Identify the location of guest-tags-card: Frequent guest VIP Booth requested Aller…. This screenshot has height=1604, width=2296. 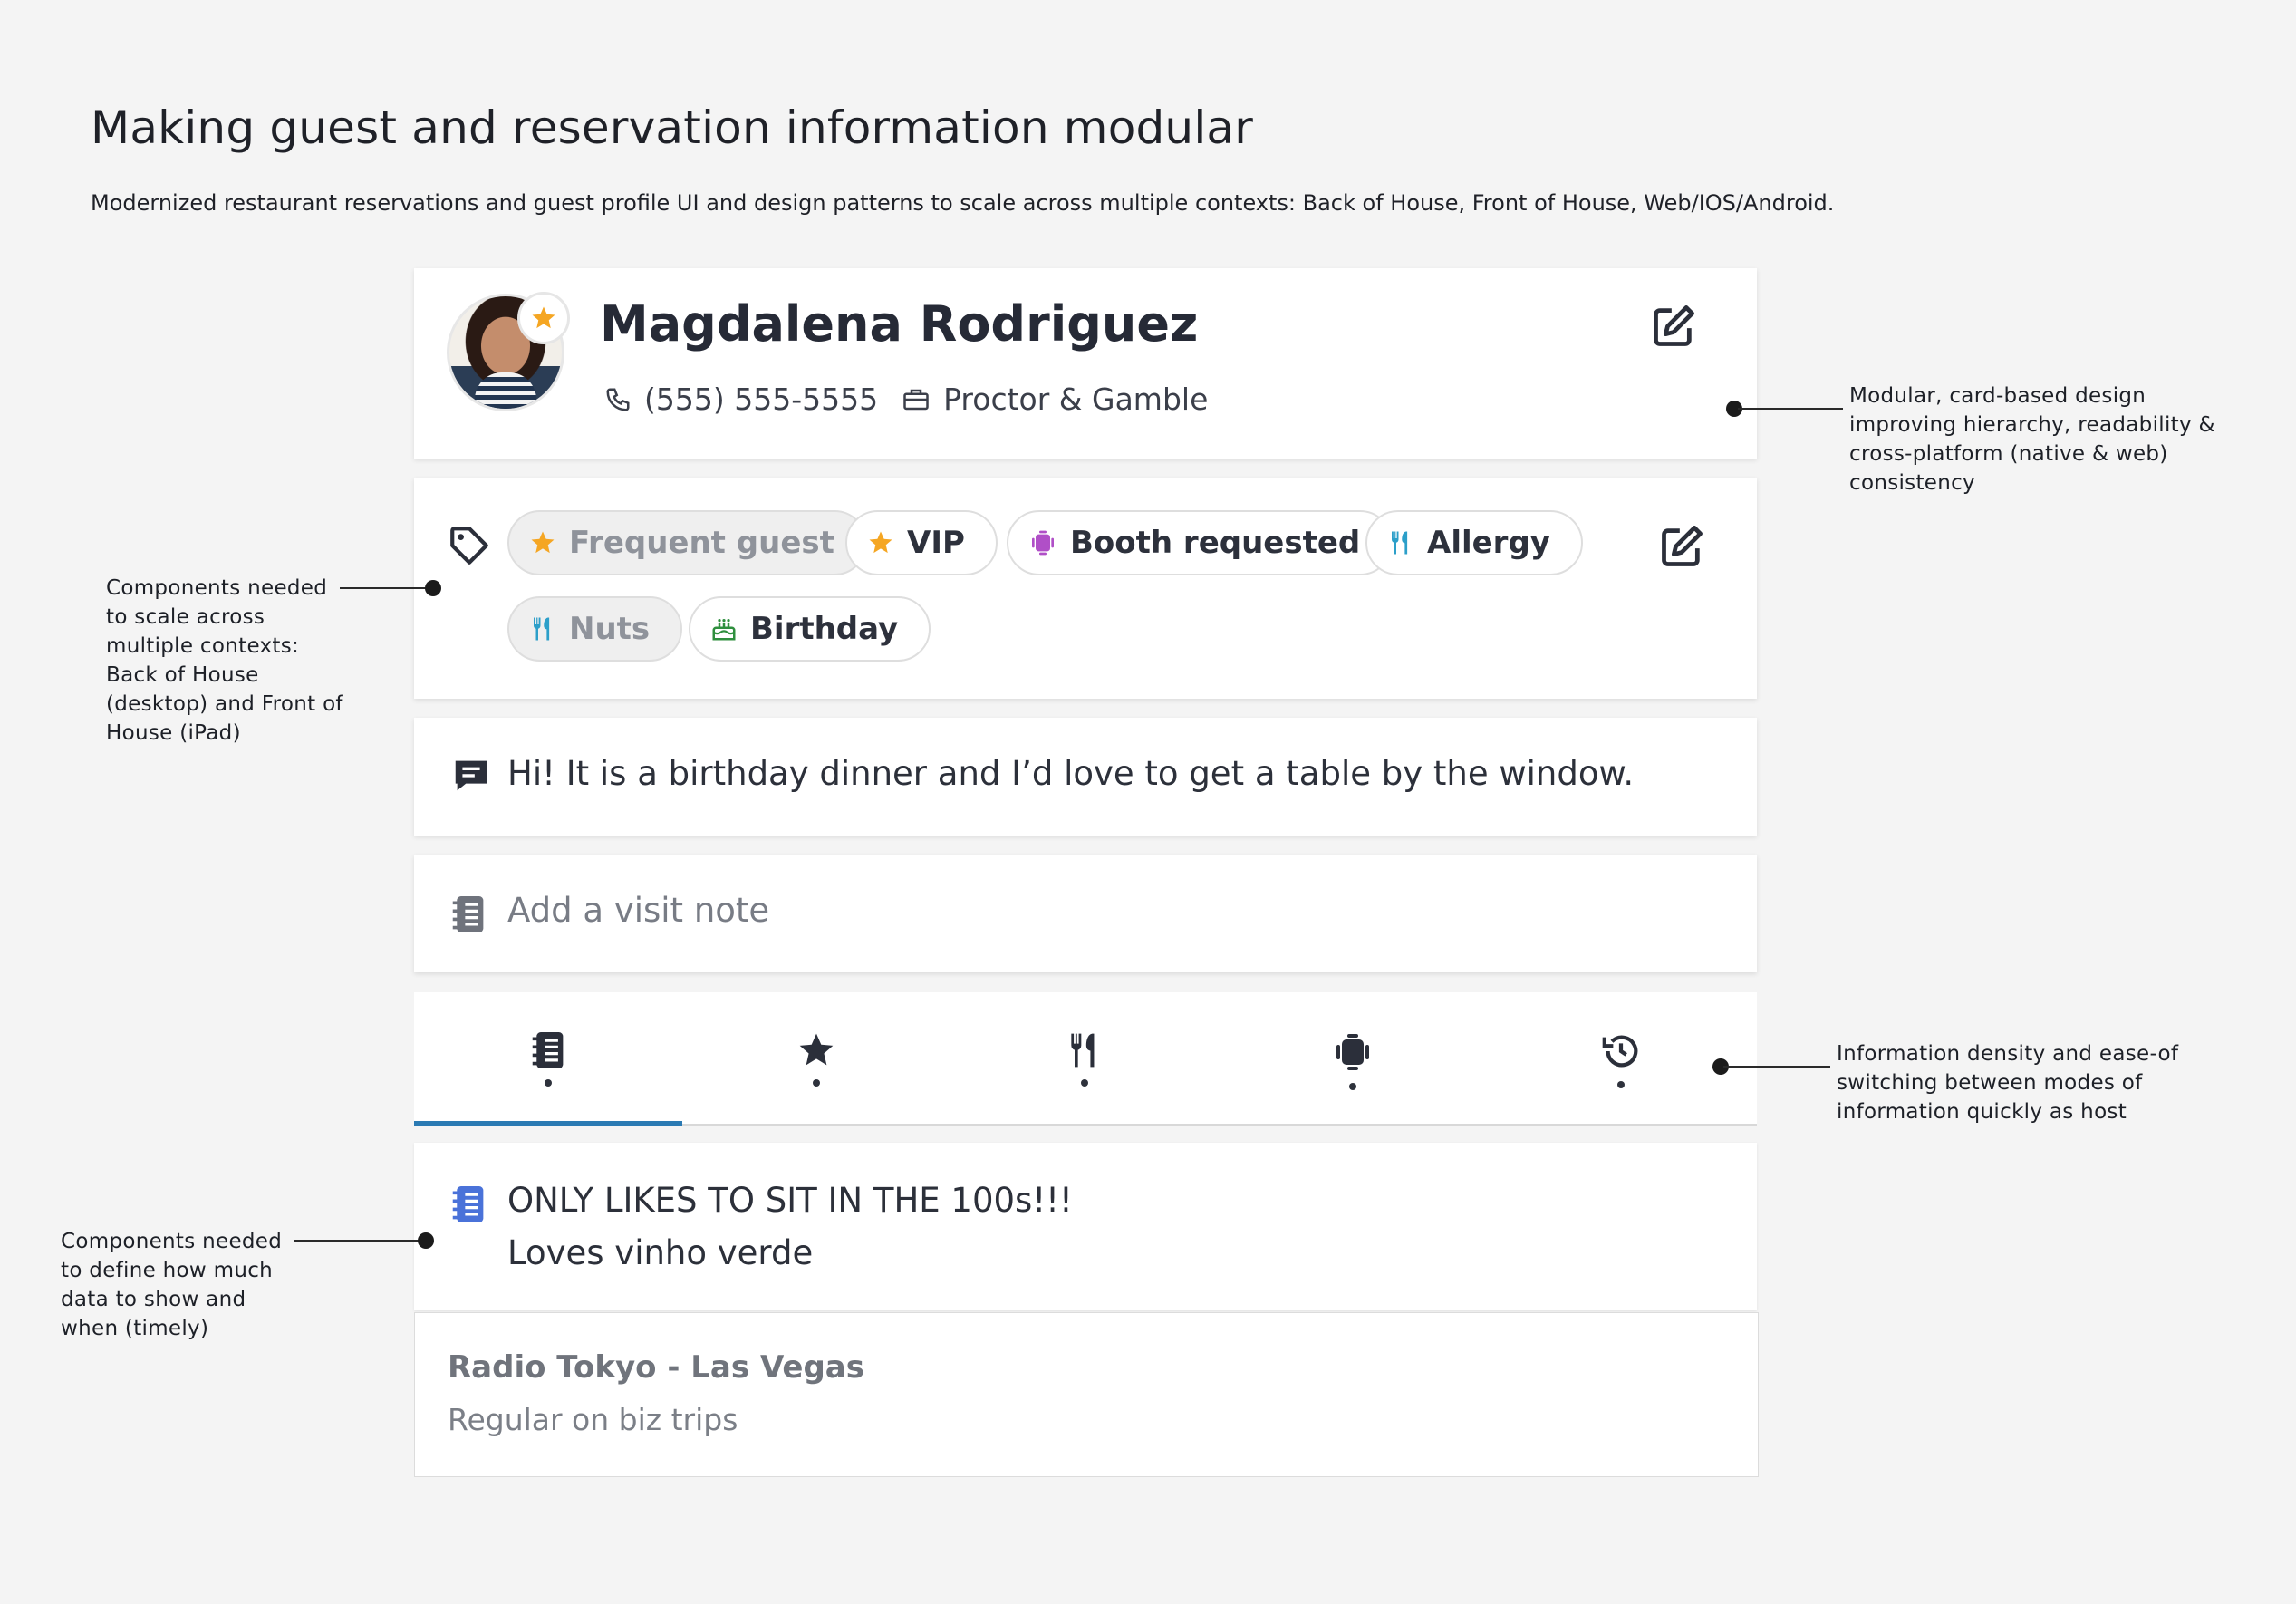
(1085, 588).